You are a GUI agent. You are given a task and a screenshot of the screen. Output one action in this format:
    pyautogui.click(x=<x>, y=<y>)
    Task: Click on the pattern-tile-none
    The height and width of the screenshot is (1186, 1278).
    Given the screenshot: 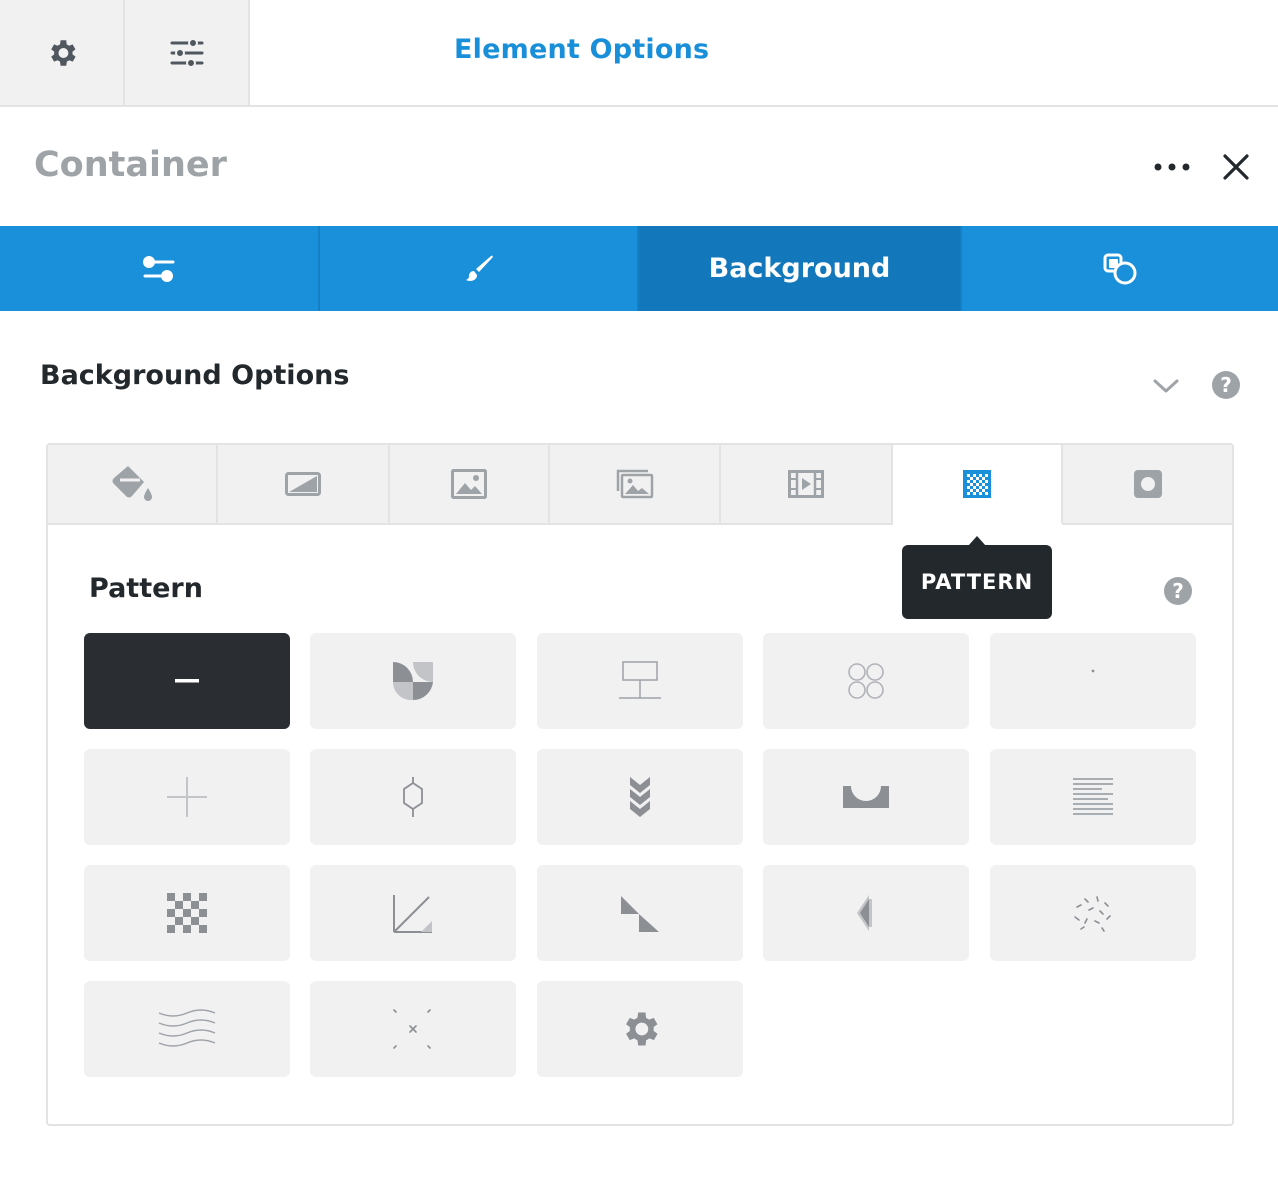 What is the action you would take?
    pyautogui.click(x=187, y=681)
    